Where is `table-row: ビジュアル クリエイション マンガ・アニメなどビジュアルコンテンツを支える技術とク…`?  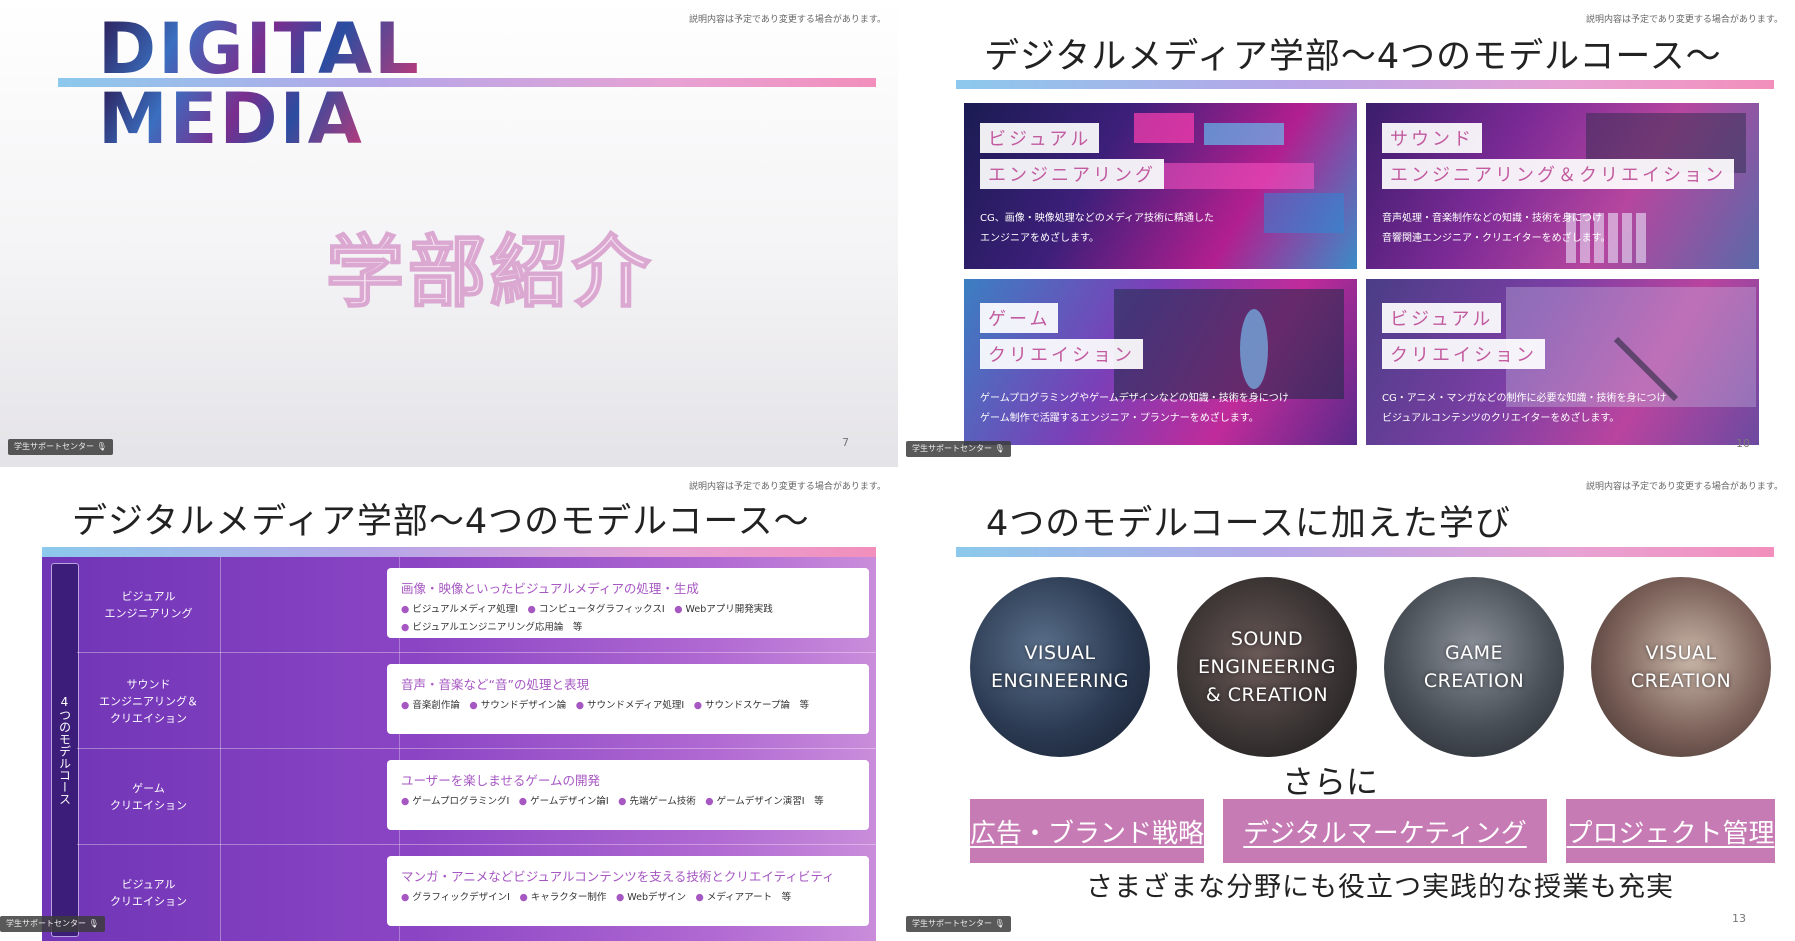 table-row: ビジュアル クリエイション マンガ・アニメなどビジュアルコンテンツを支える技術とク… is located at coordinates (476, 893).